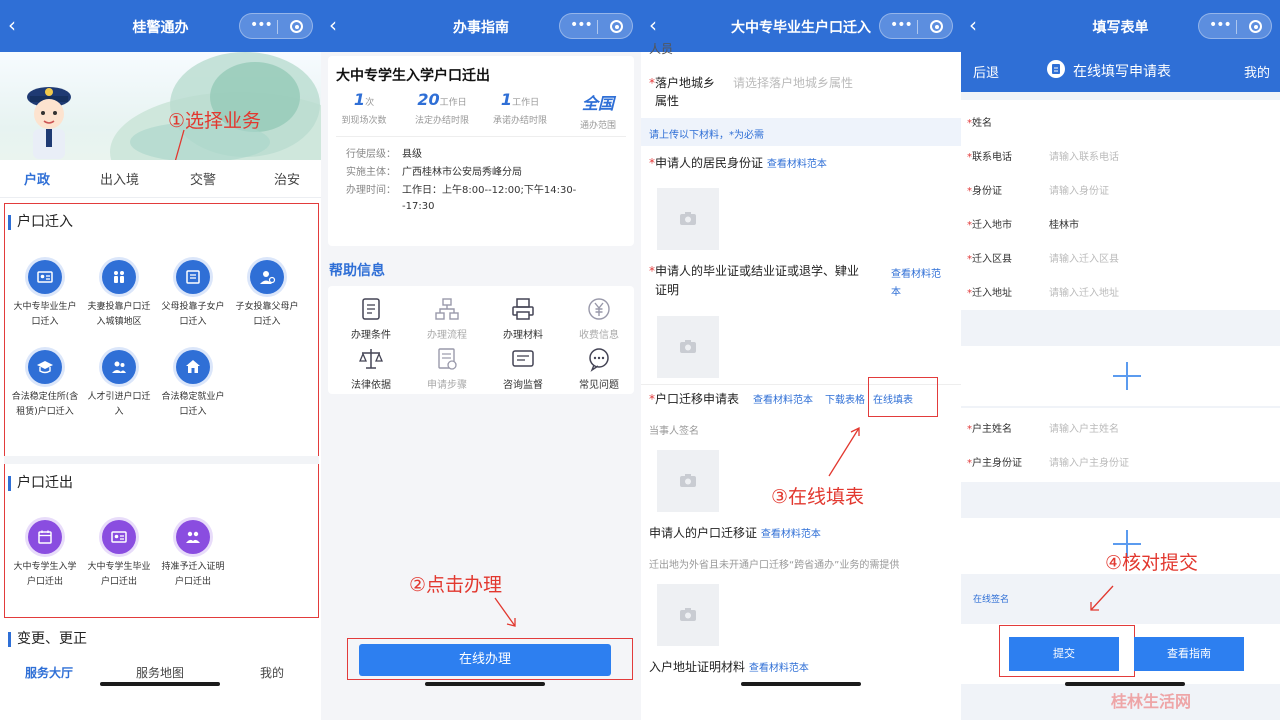 The height and width of the screenshot is (720, 1280). Describe the element at coordinates (1127, 376) in the screenshot. I see `add-icon` at that location.